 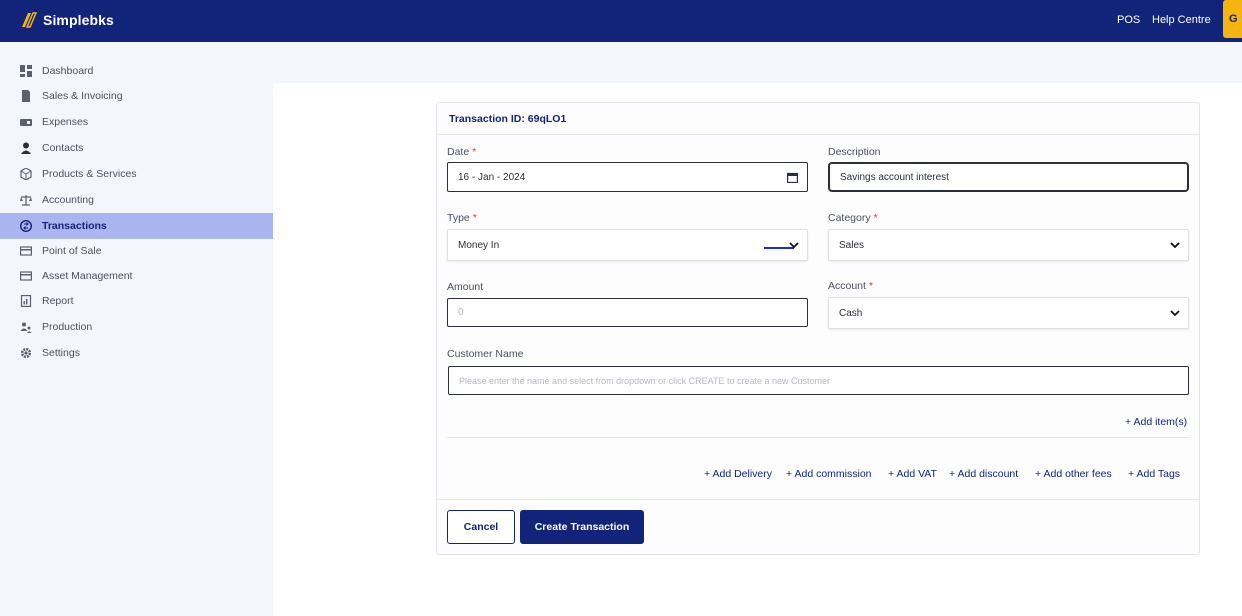 I want to click on calendar-icon, so click(x=793, y=178).